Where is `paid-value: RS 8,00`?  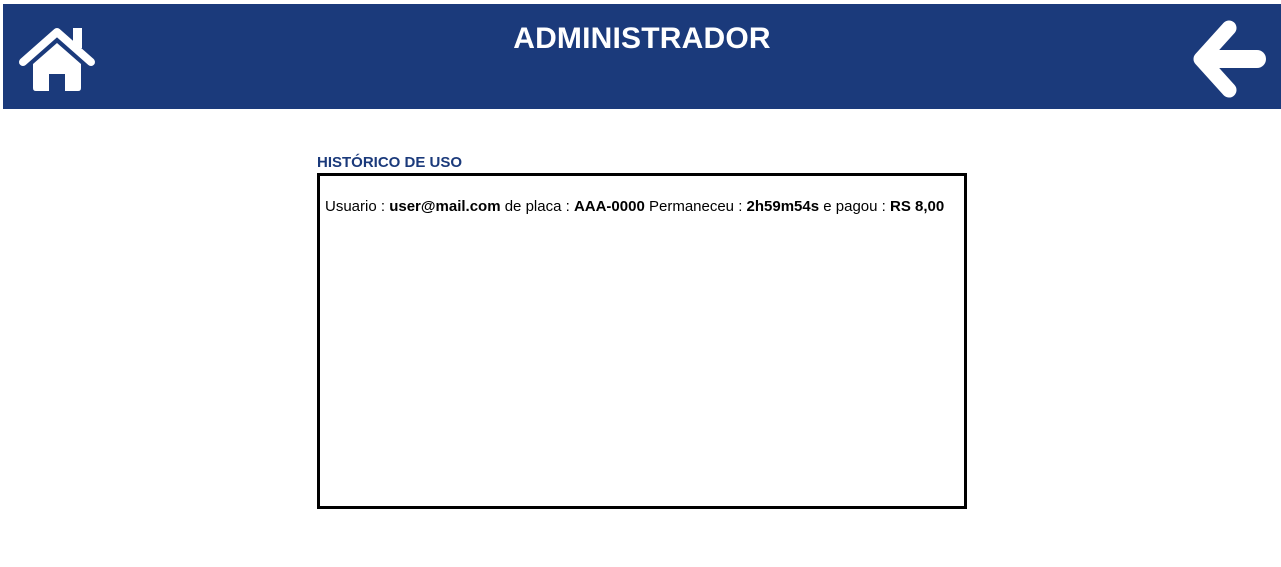
paid-value: RS 8,00 is located at coordinates (917, 206).